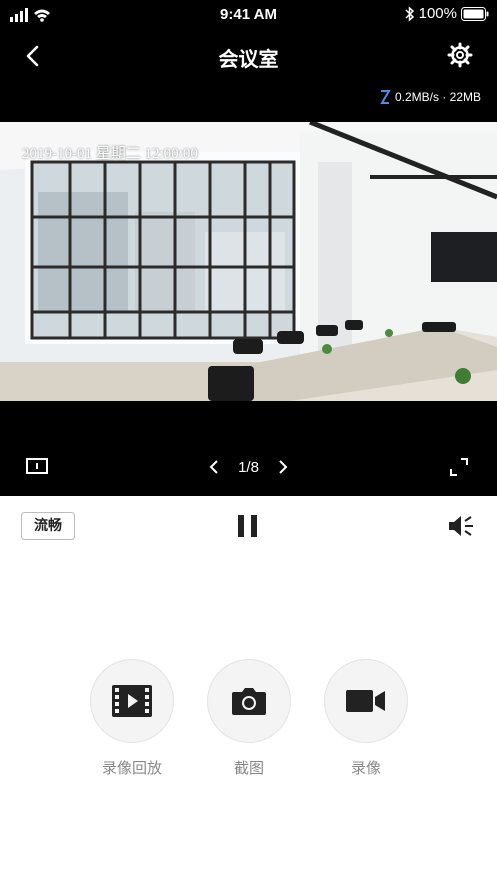 Image resolution: width=497 pixels, height=883 pixels. Describe the element at coordinates (460, 55) in the screenshot. I see `gear-icon` at that location.